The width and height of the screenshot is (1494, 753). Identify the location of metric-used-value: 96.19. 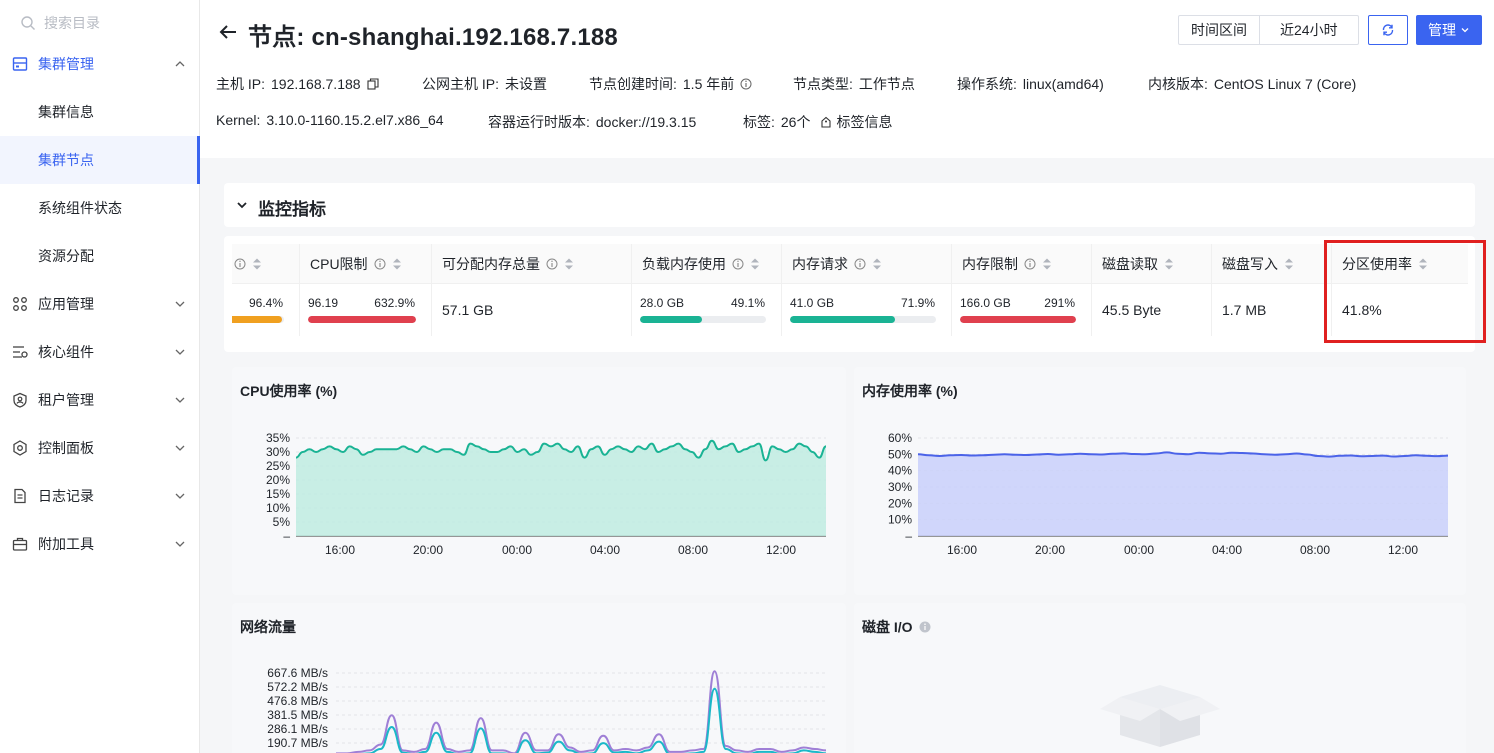
(323, 303).